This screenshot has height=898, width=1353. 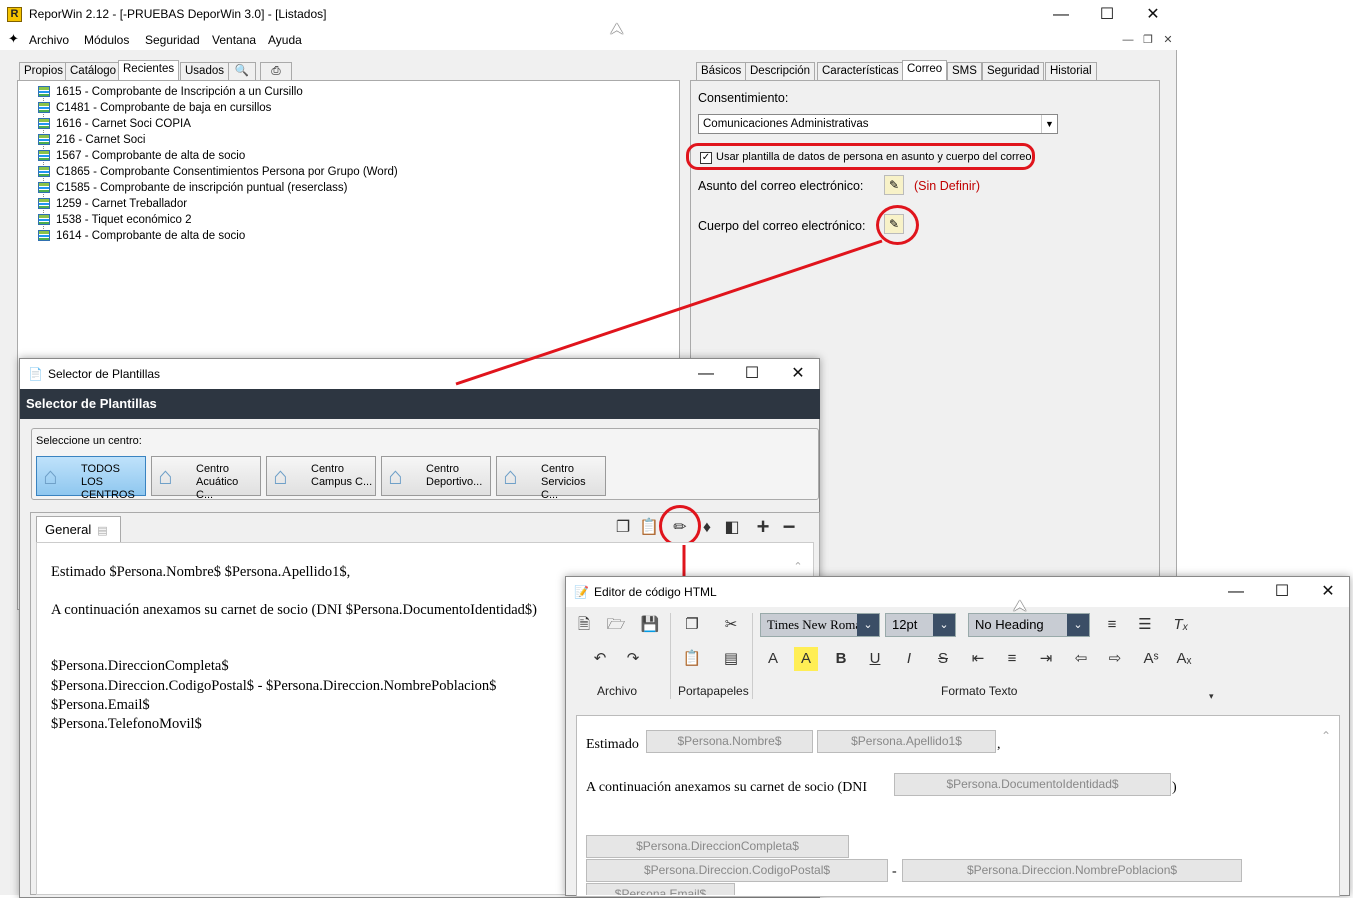 What do you see at coordinates (600, 659) in the screenshot?
I see `undo-icon: ↶` at bounding box center [600, 659].